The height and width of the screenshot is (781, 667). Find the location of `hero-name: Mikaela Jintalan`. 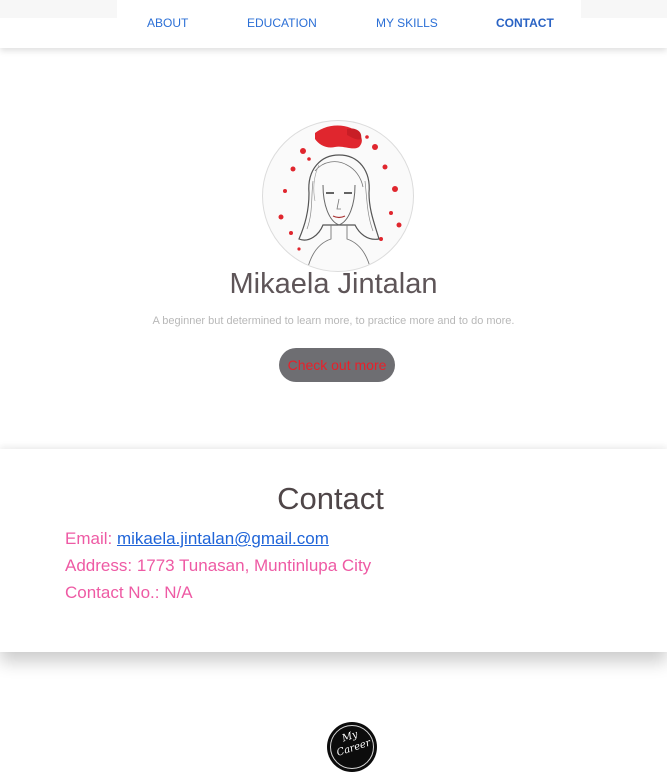

hero-name: Mikaela Jintalan is located at coordinates (333, 284).